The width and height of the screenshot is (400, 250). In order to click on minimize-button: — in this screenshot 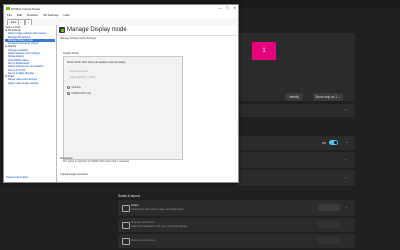, I will do `click(220, 8)`.